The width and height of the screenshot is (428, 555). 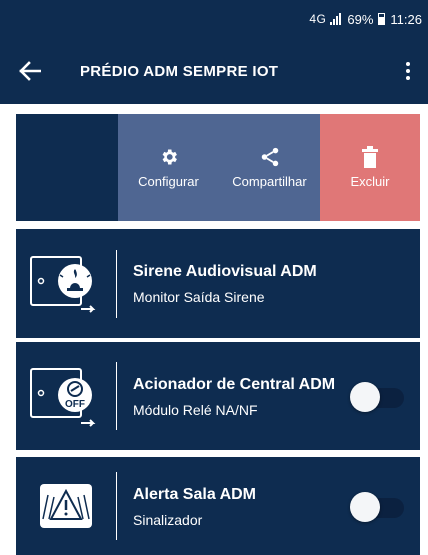 I want to click on battery-percent: 69%, so click(x=360, y=19).